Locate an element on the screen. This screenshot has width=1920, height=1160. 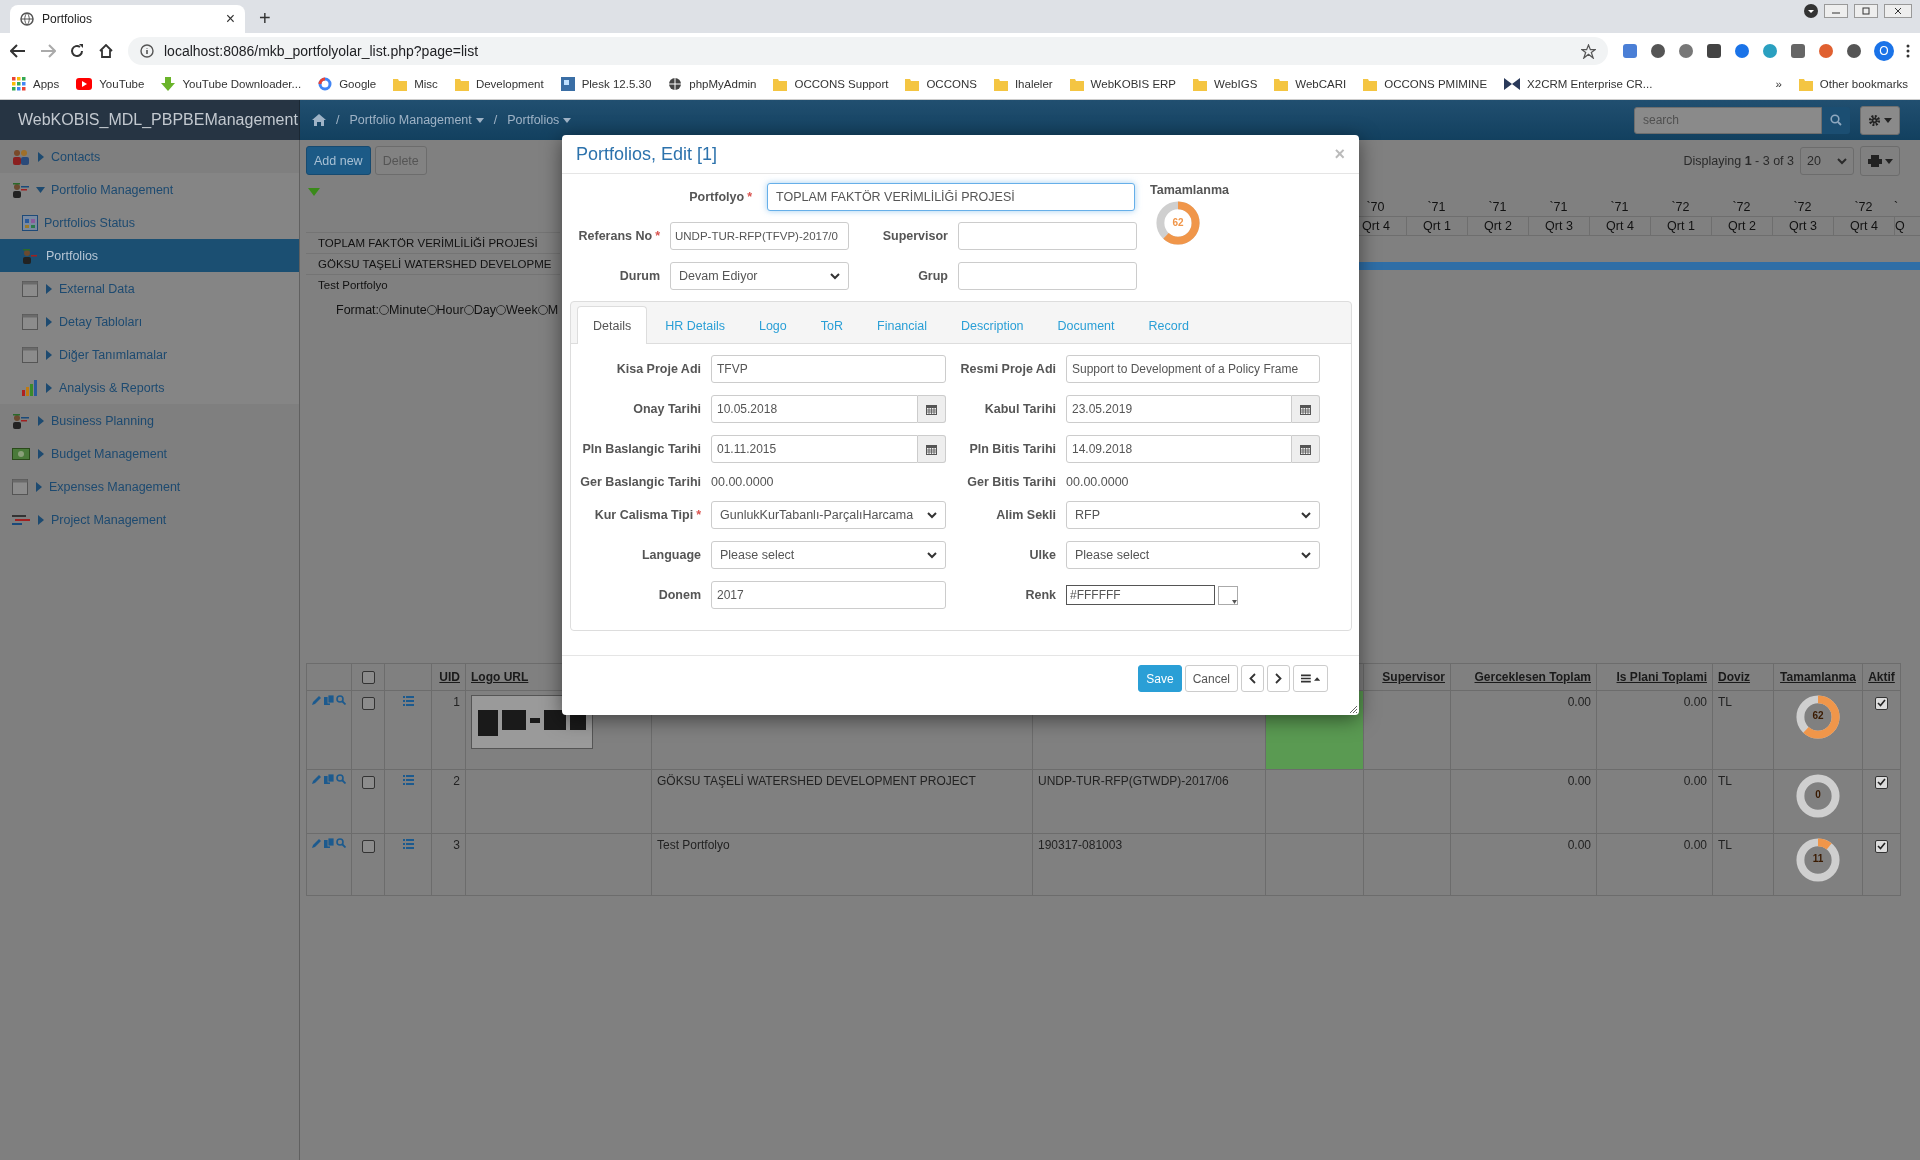
more-bookmarks-button: » is located at coordinates (1778, 84).